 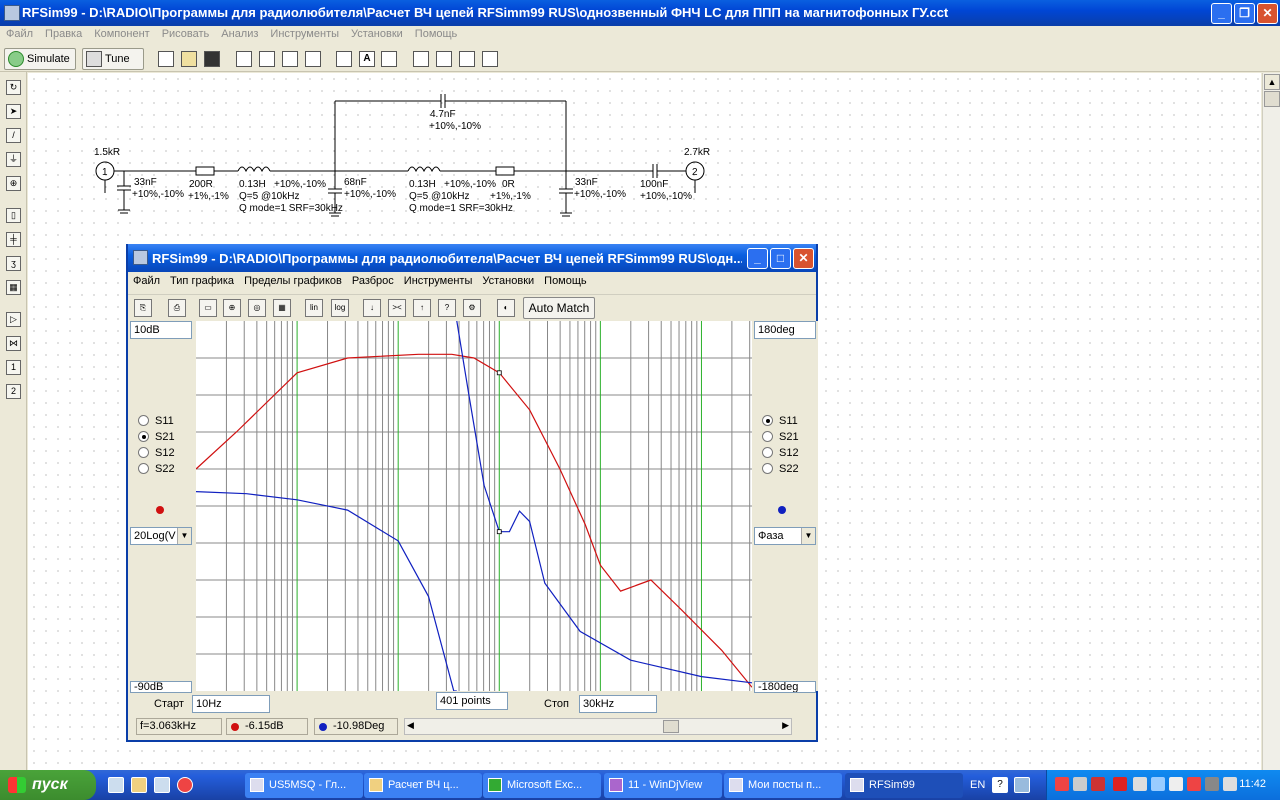 I want to click on polar-chart-icon: ◎, so click(x=257, y=308).